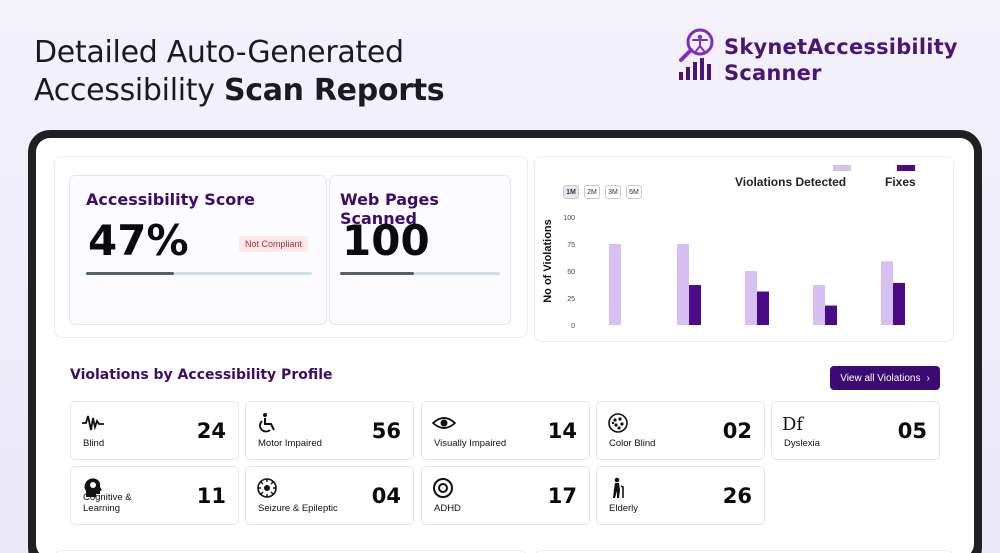 The width and height of the screenshot is (1000, 553). Describe the element at coordinates (107, 503) in the screenshot. I see `profile-label: Cognitive & Learning` at that location.